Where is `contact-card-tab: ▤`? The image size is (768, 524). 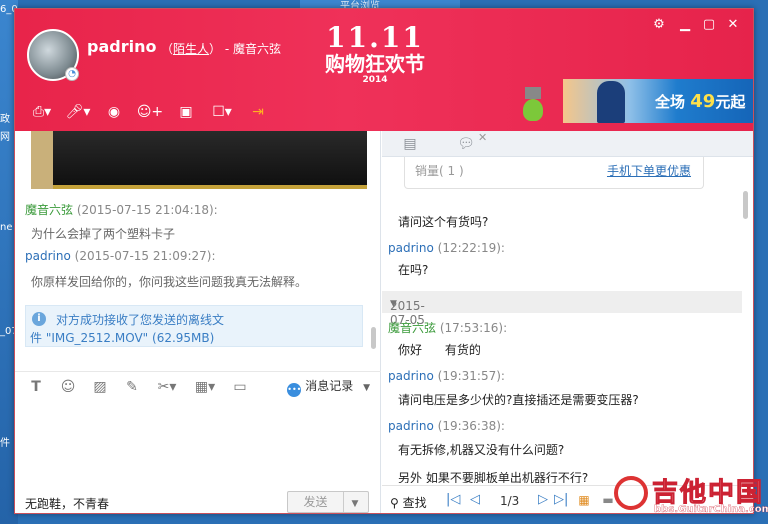
contact-card-tab: ▤ is located at coordinates (410, 144).